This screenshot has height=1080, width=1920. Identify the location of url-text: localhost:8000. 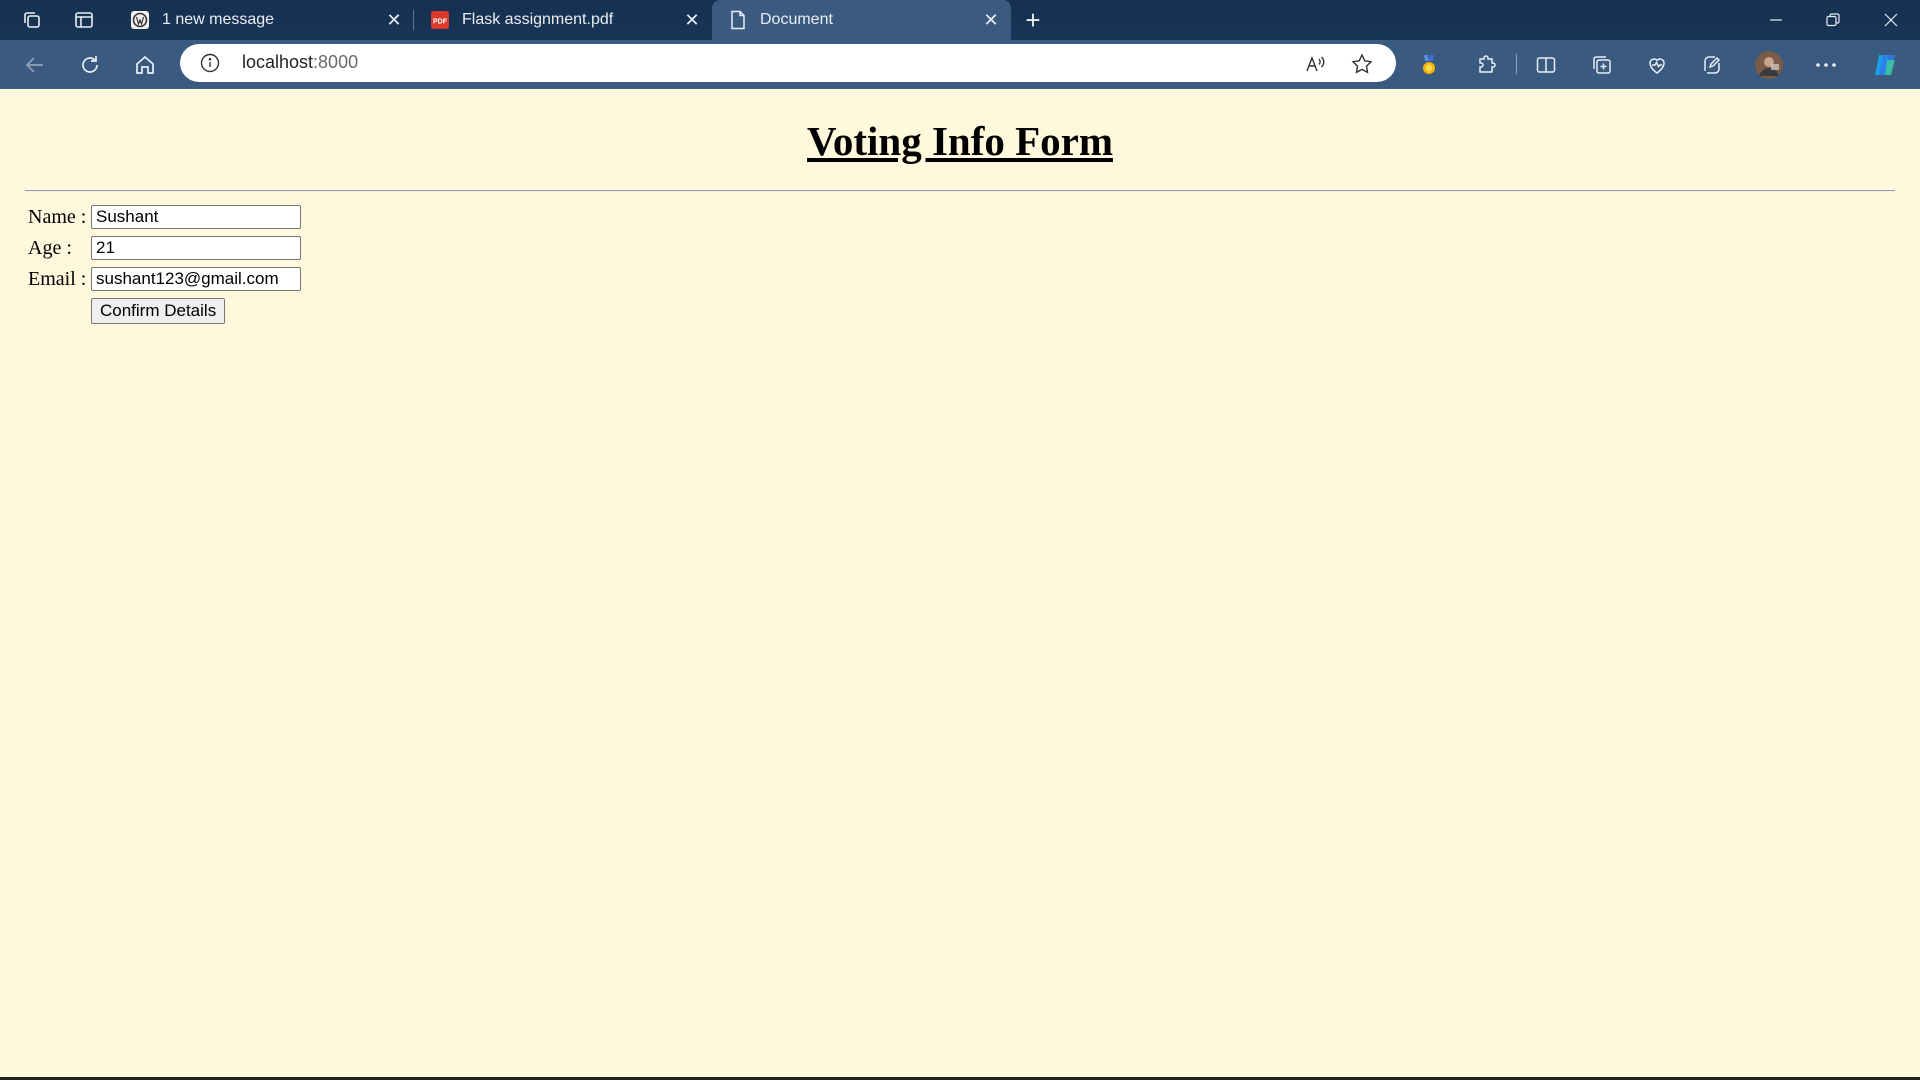
(300, 62).